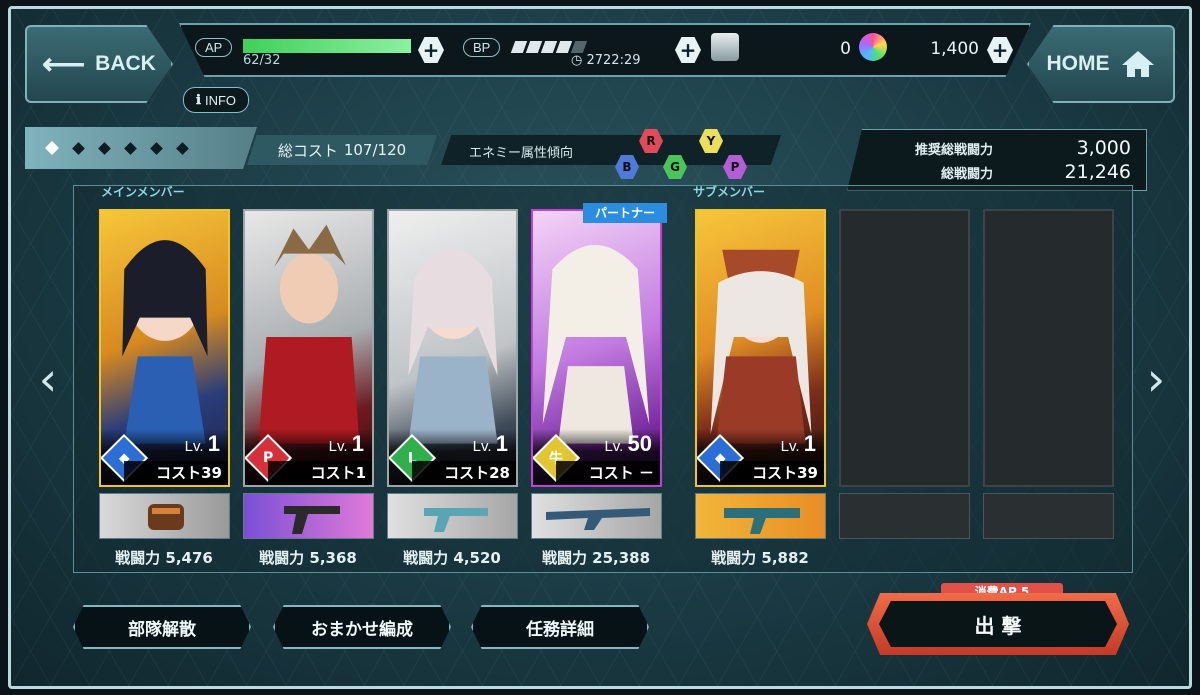  What do you see at coordinates (1097, 172) in the screenshot?
I see `total-power-value: 21,246` at bounding box center [1097, 172].